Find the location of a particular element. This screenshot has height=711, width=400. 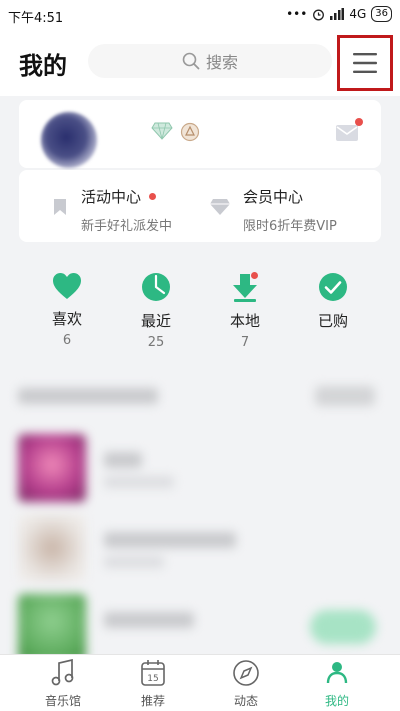

shortcut-recent-label: 最近 is located at coordinates (155, 321).